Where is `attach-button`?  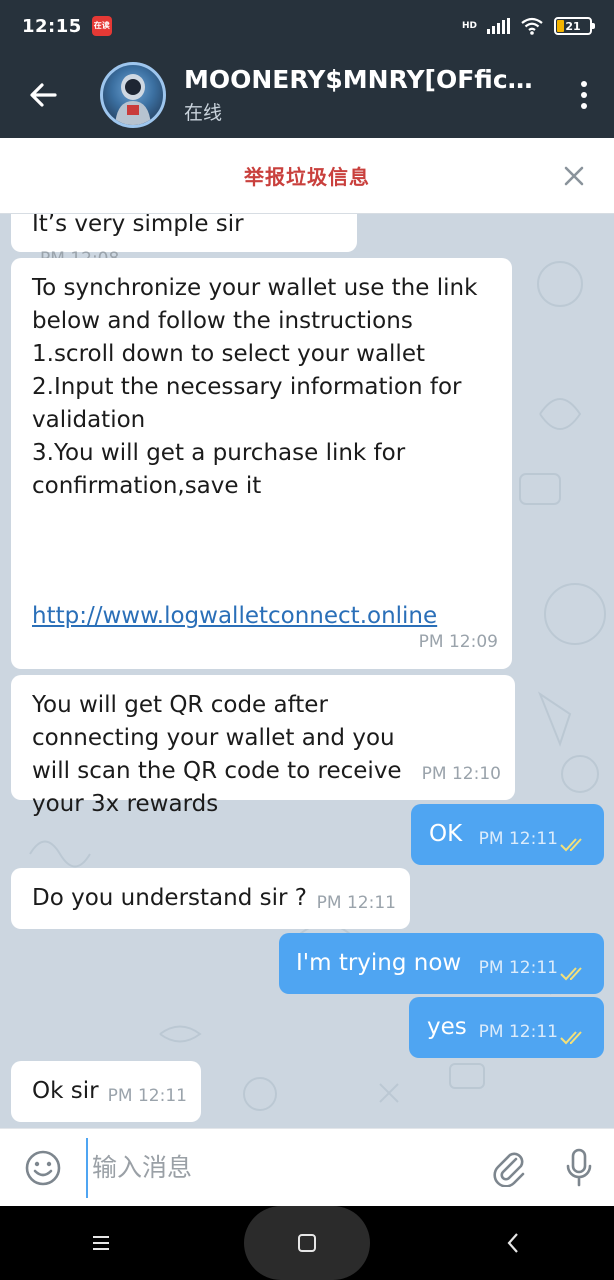
attach-button is located at coordinates (509, 1168).